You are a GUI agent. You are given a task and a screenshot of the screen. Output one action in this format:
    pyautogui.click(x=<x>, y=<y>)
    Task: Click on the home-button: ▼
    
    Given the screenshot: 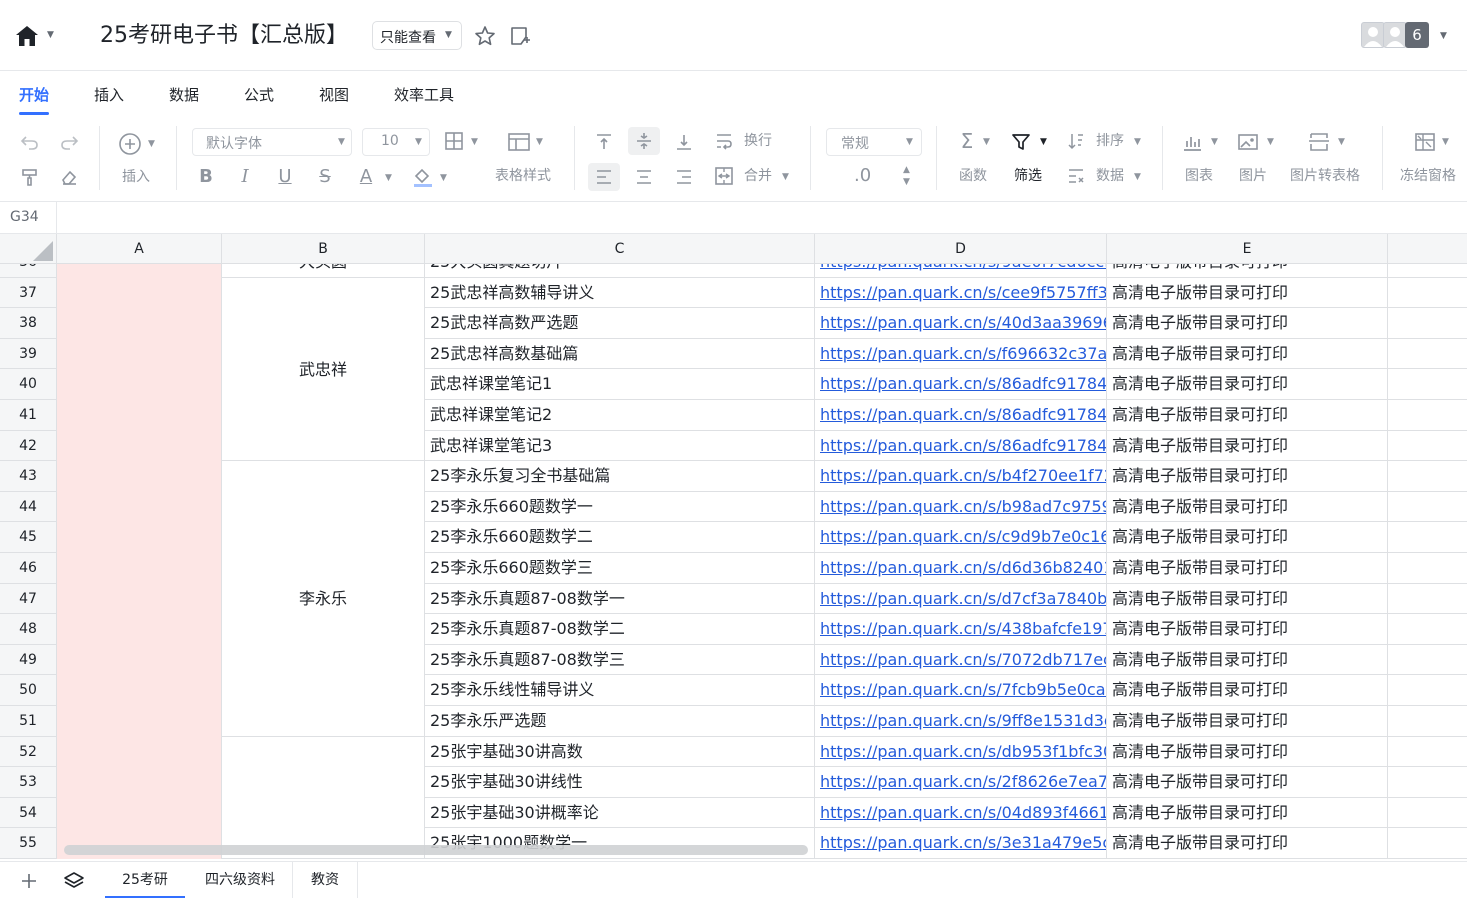 What is the action you would take?
    pyautogui.click(x=36, y=36)
    